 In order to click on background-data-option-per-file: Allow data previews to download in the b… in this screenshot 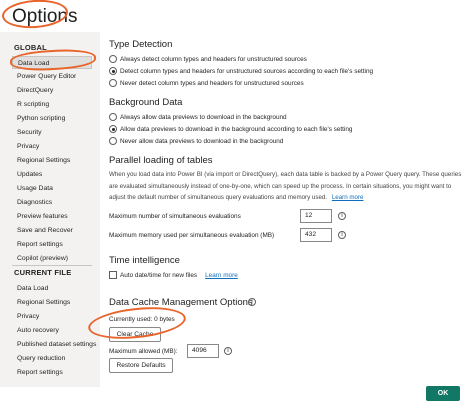, I will do `click(231, 129)`.